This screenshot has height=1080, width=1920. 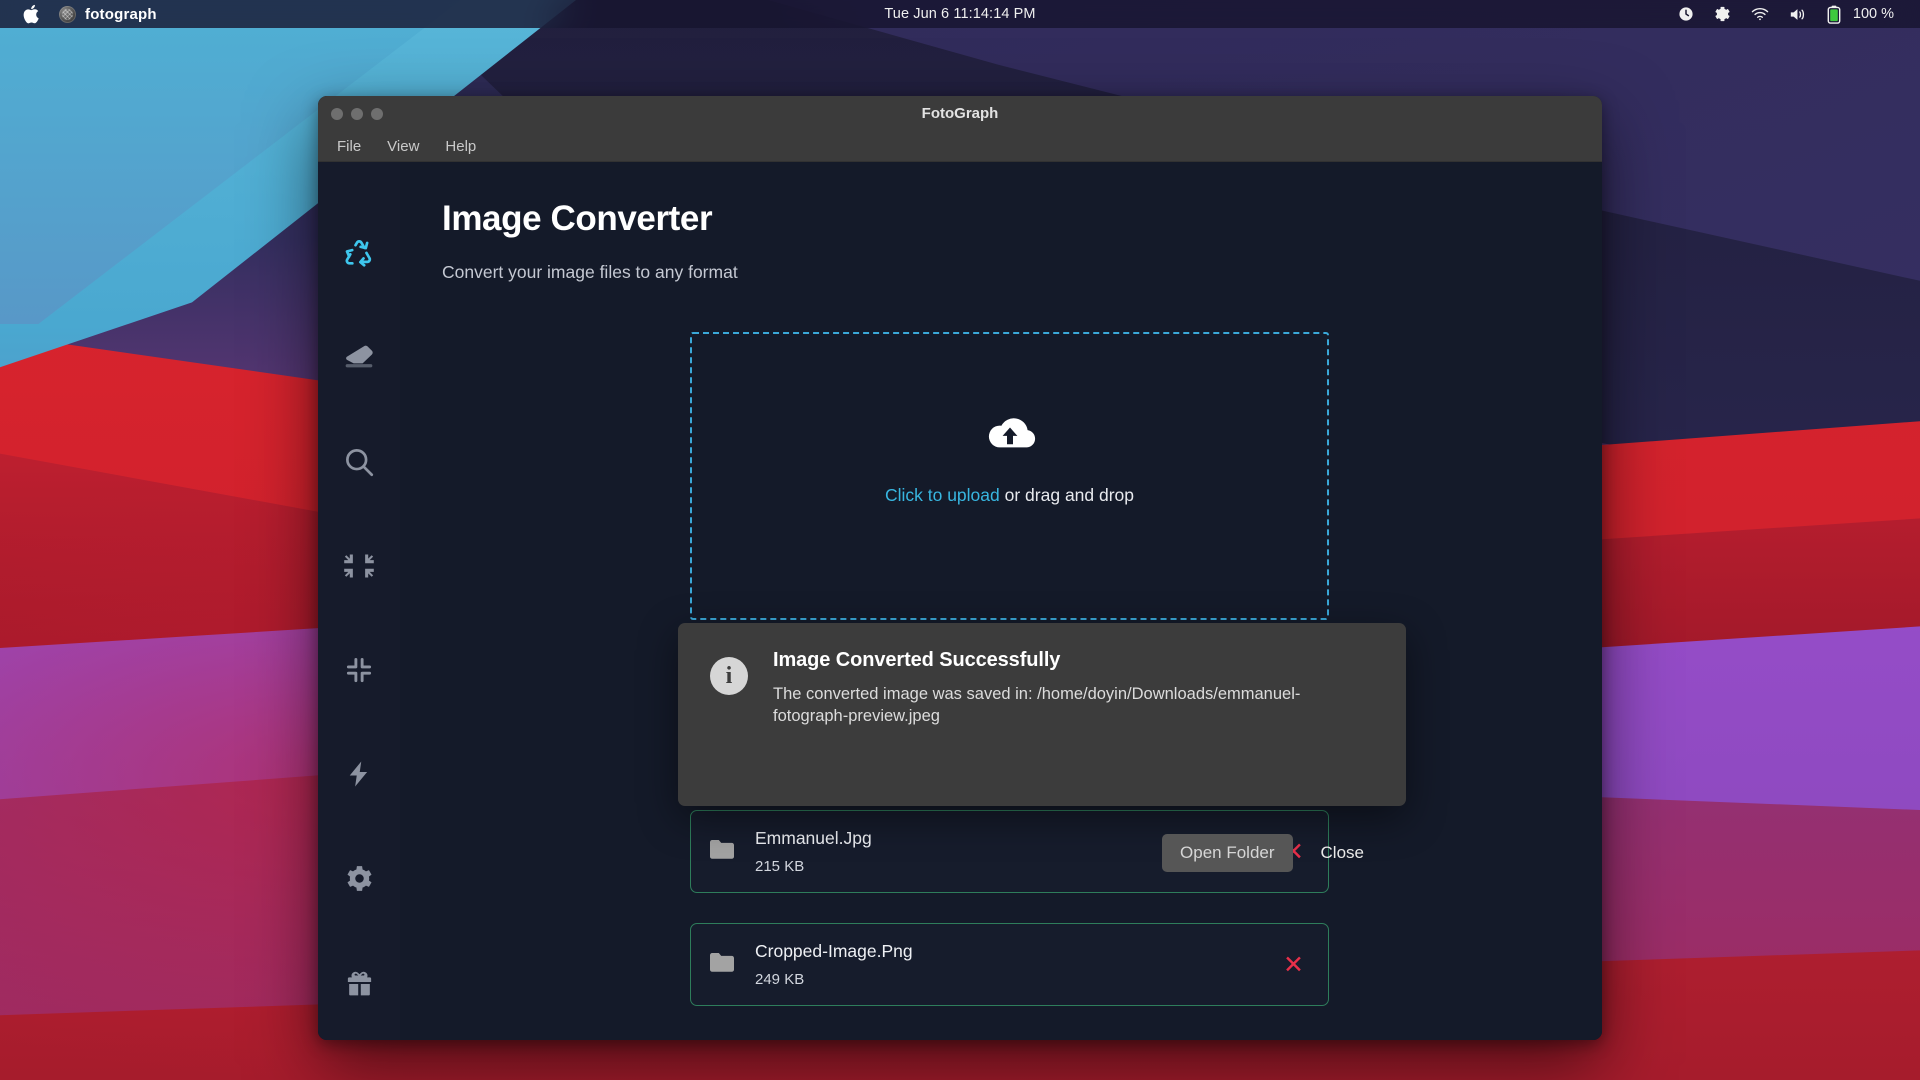 I want to click on close-window-button, so click(x=337, y=113).